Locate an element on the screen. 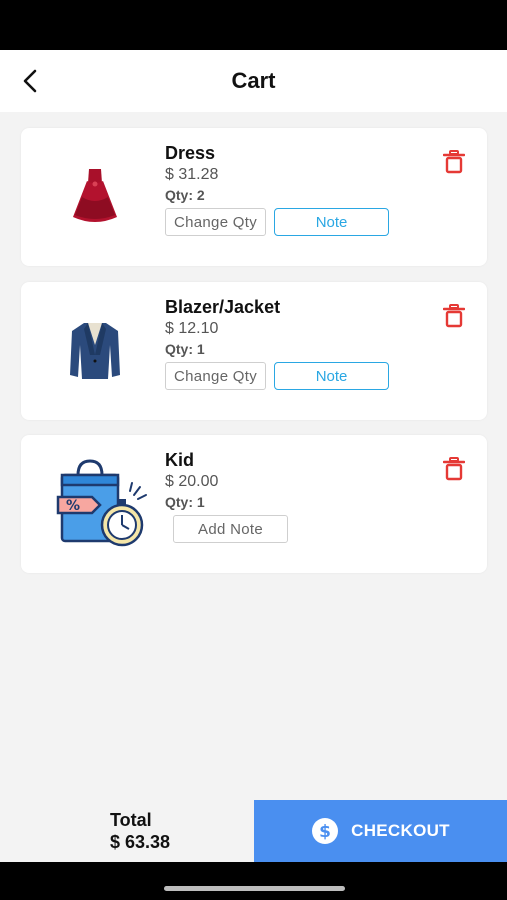  checkout-label: CHECKOUT is located at coordinates (400, 830).